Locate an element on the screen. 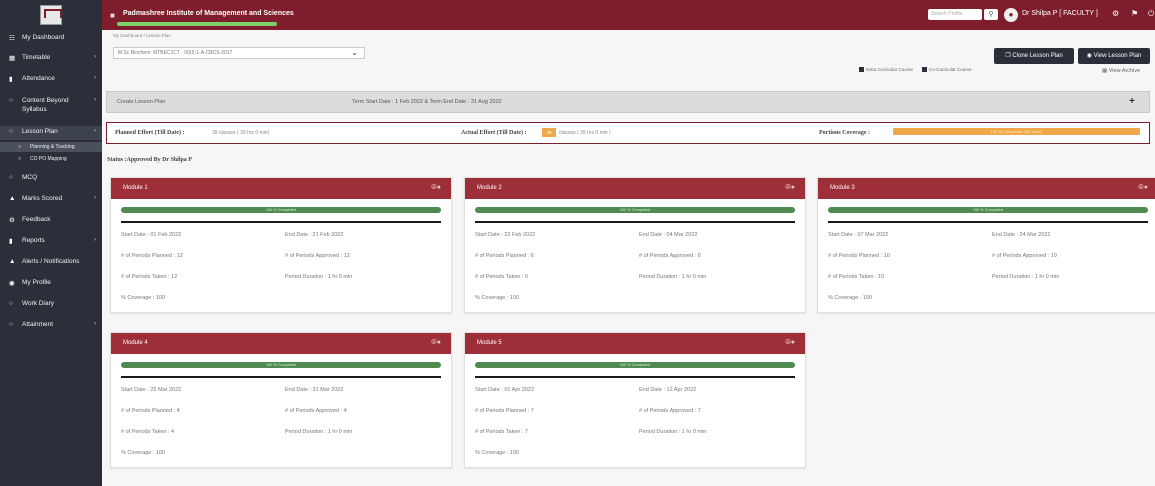 The image size is (1155, 486). legend-label: Extra Curricular Course is located at coordinates (890, 69).